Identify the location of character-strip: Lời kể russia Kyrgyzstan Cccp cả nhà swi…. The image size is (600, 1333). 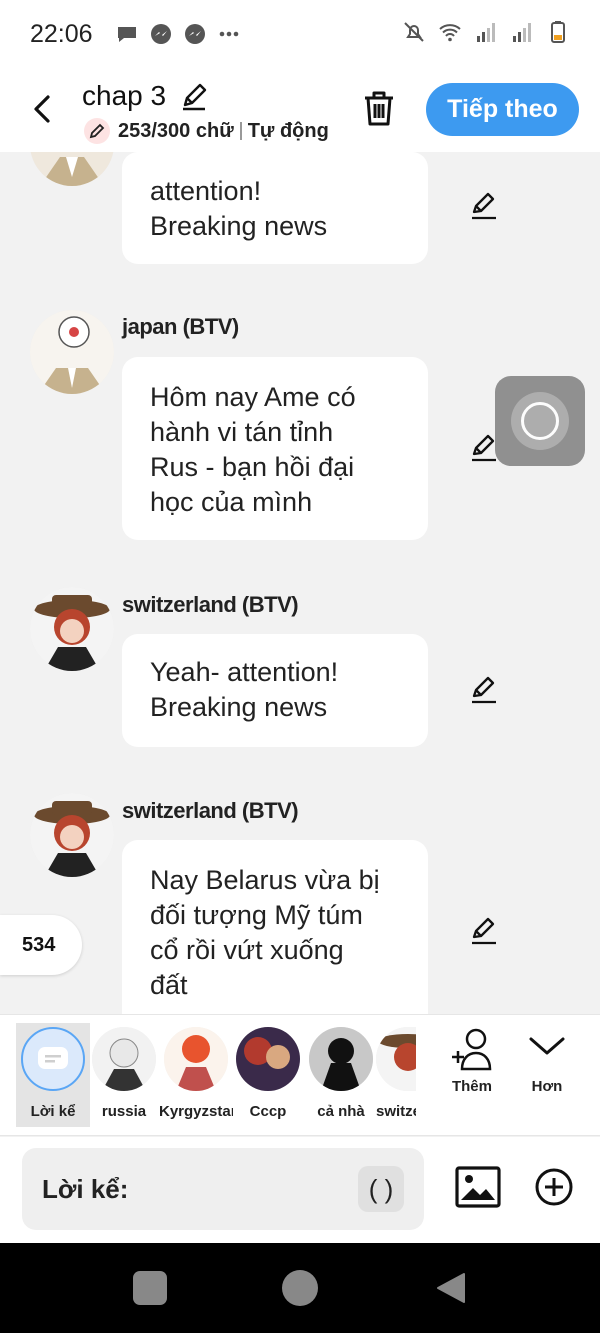
(300, 1075).